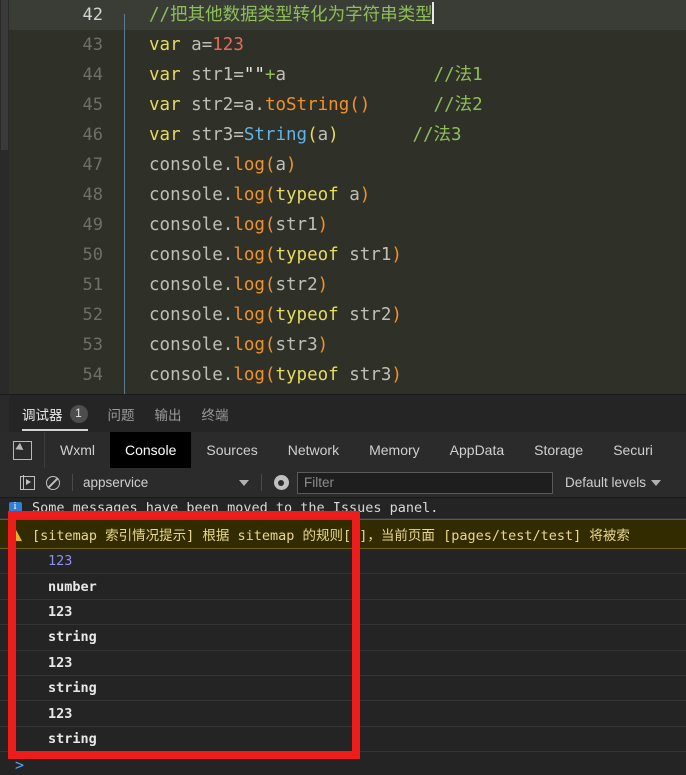  I want to click on no-entry-icon, so click(53, 482).